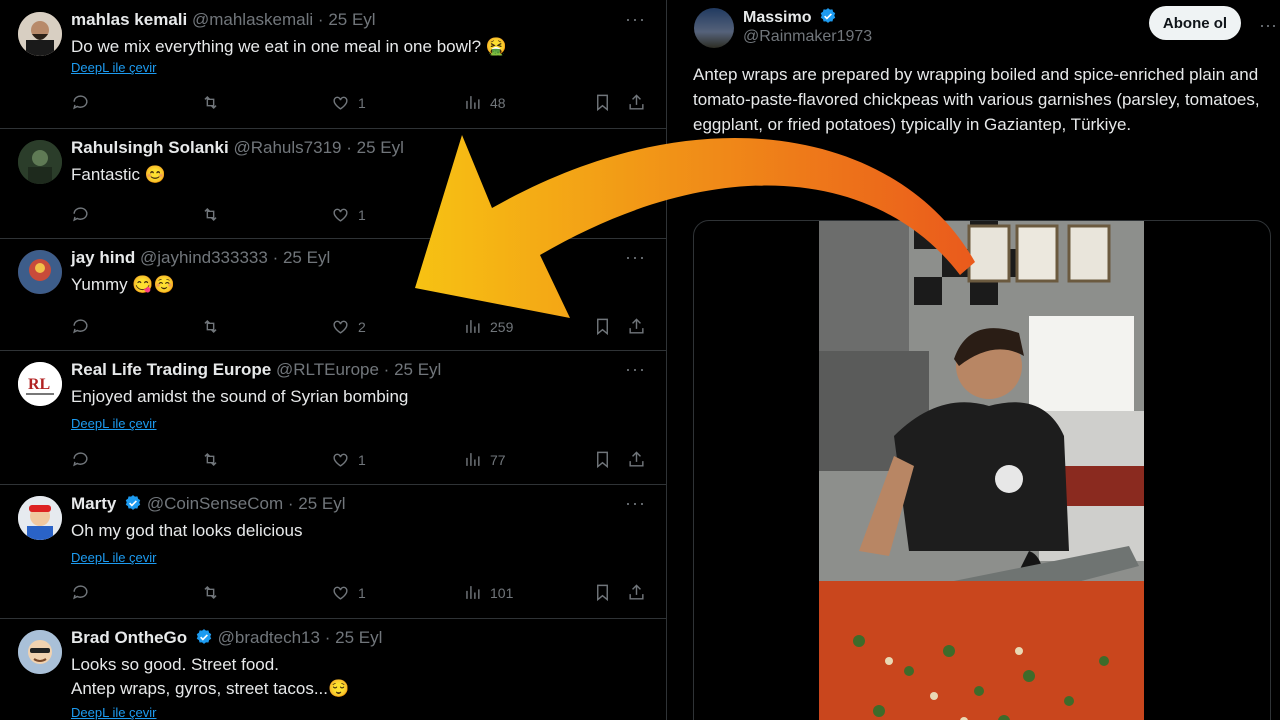 The width and height of the screenshot is (1280, 720). What do you see at coordinates (252, 19) in the screenshot?
I see `author-handle: @mahlaskemali` at bounding box center [252, 19].